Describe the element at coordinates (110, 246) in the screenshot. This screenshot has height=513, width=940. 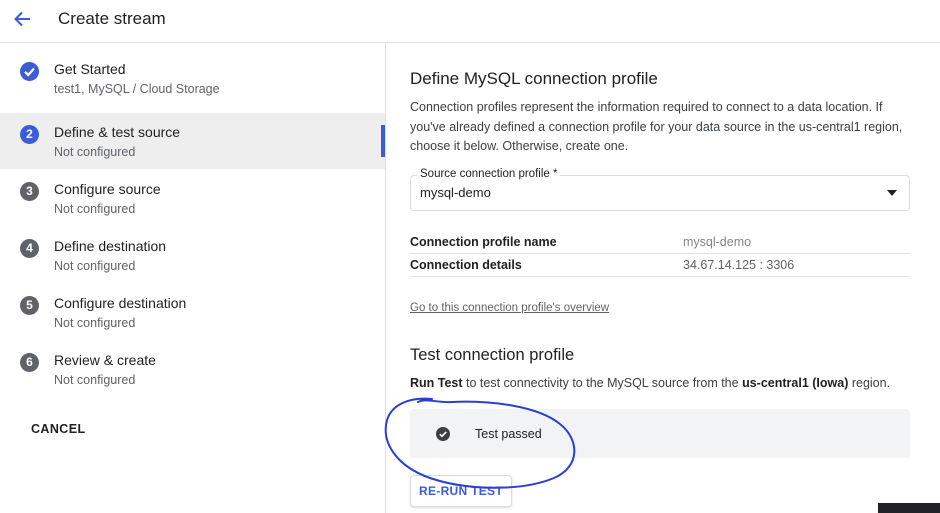
I see `step-label: Define destination` at that location.